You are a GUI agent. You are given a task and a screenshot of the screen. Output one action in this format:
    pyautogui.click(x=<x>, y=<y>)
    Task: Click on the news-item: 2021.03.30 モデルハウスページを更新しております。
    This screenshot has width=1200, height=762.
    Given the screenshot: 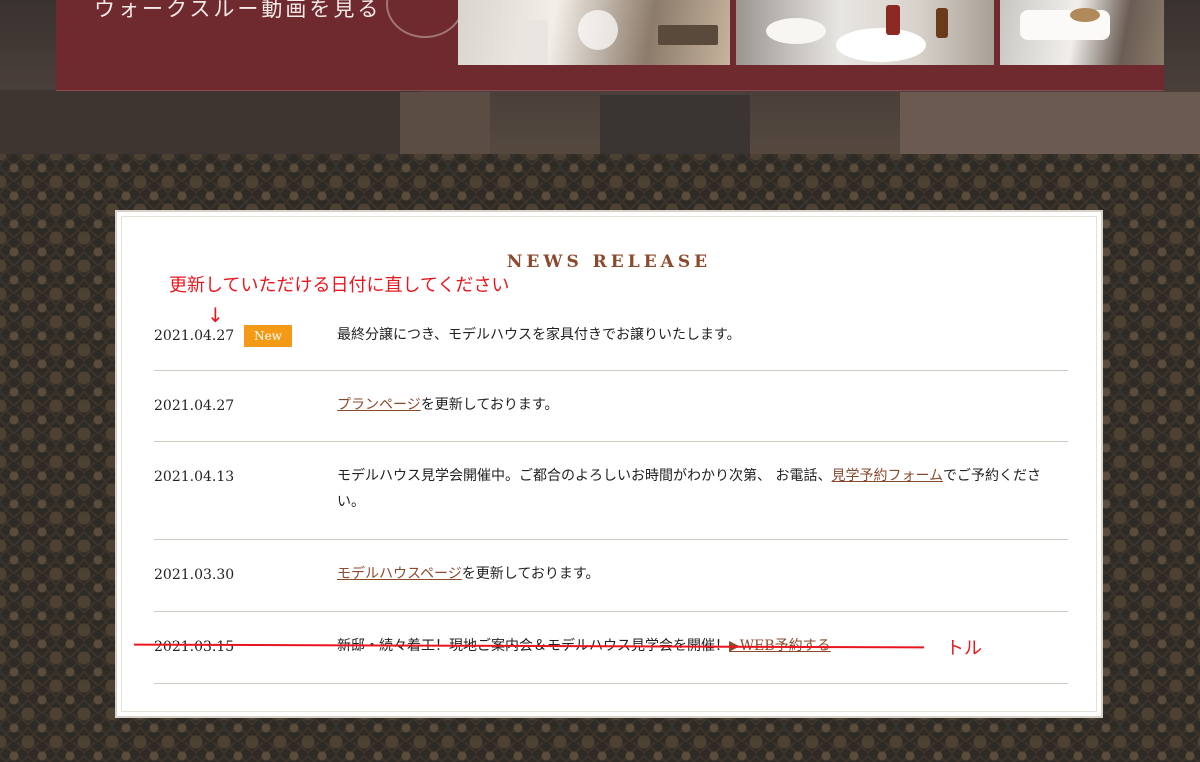 What is the action you would take?
    pyautogui.click(x=611, y=575)
    